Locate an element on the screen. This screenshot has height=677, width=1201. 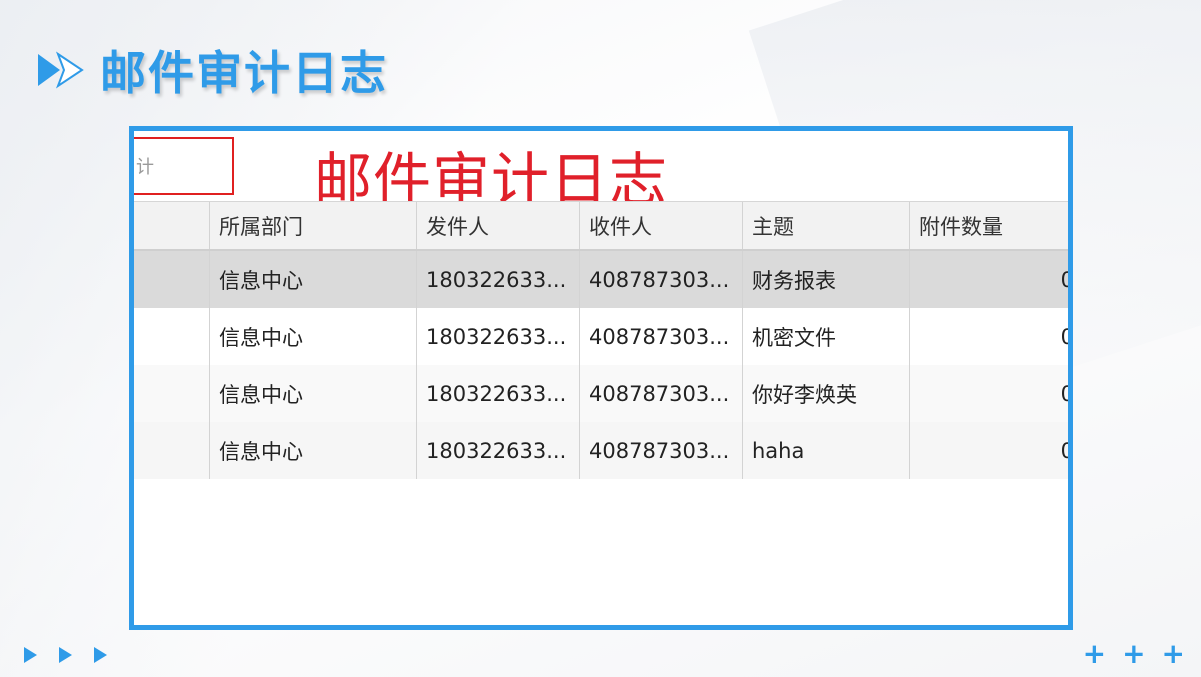
column-header-recipient: 收件人 is located at coordinates (661, 225).